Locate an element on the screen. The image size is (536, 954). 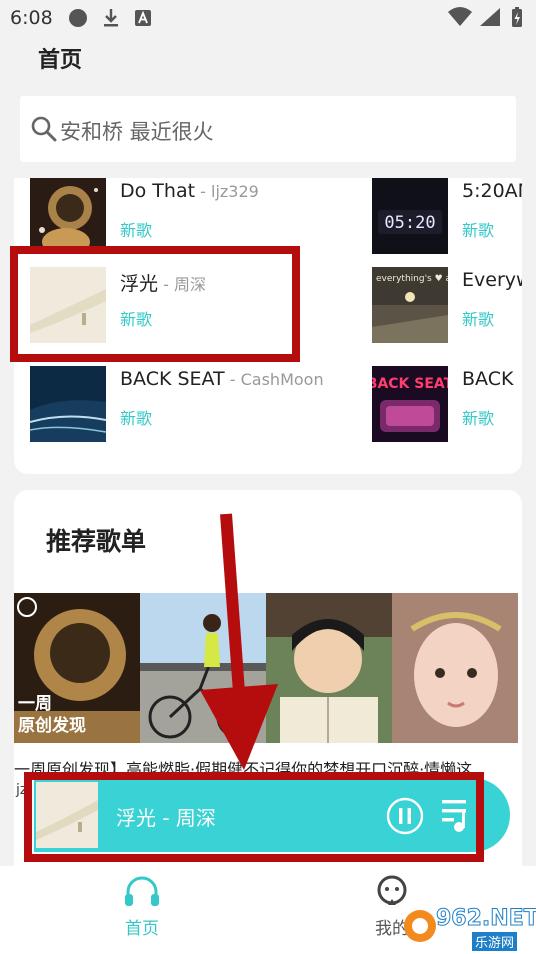
status-bar: 6:08 is located at coordinates (268, 18).